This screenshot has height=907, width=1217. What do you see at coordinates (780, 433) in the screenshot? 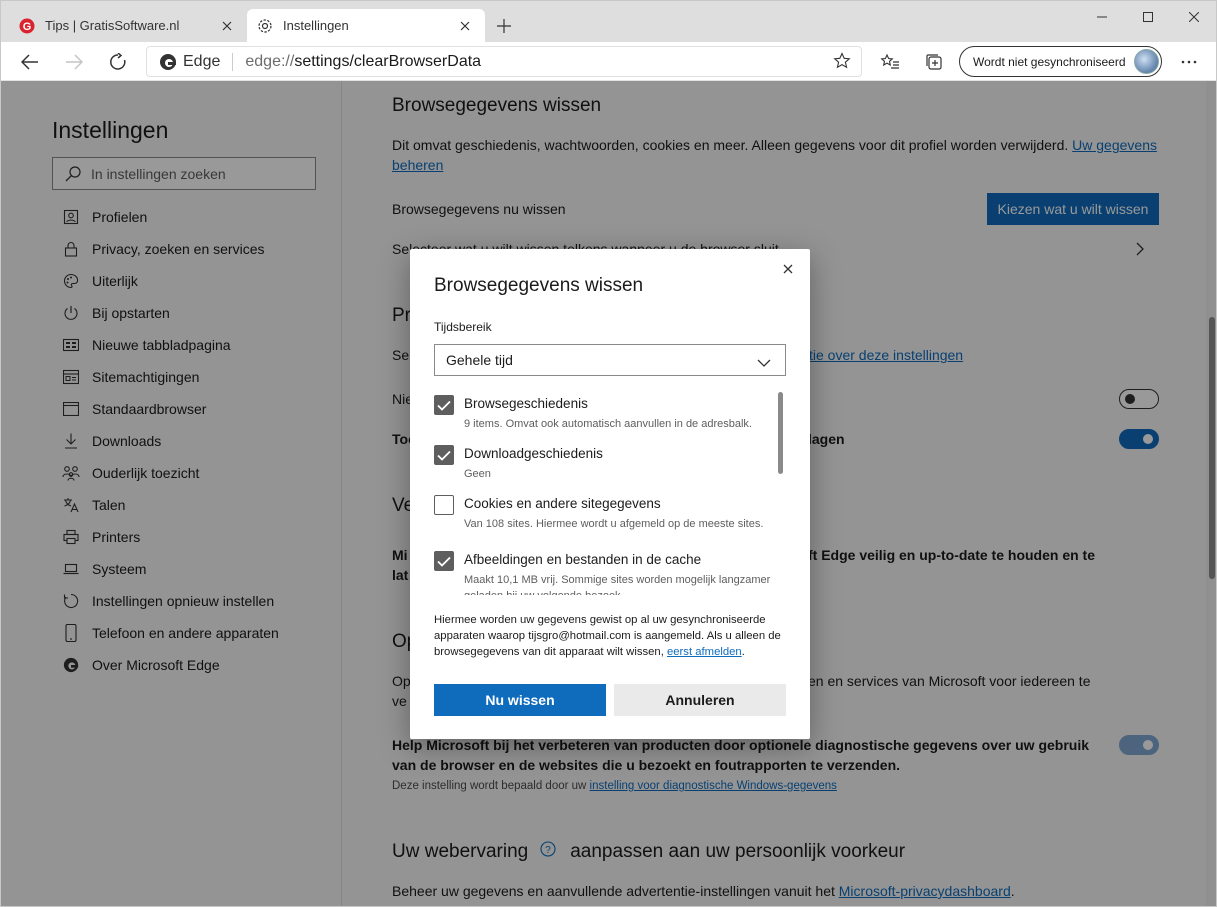
I see `dialog-scrollbar-thumb` at bounding box center [780, 433].